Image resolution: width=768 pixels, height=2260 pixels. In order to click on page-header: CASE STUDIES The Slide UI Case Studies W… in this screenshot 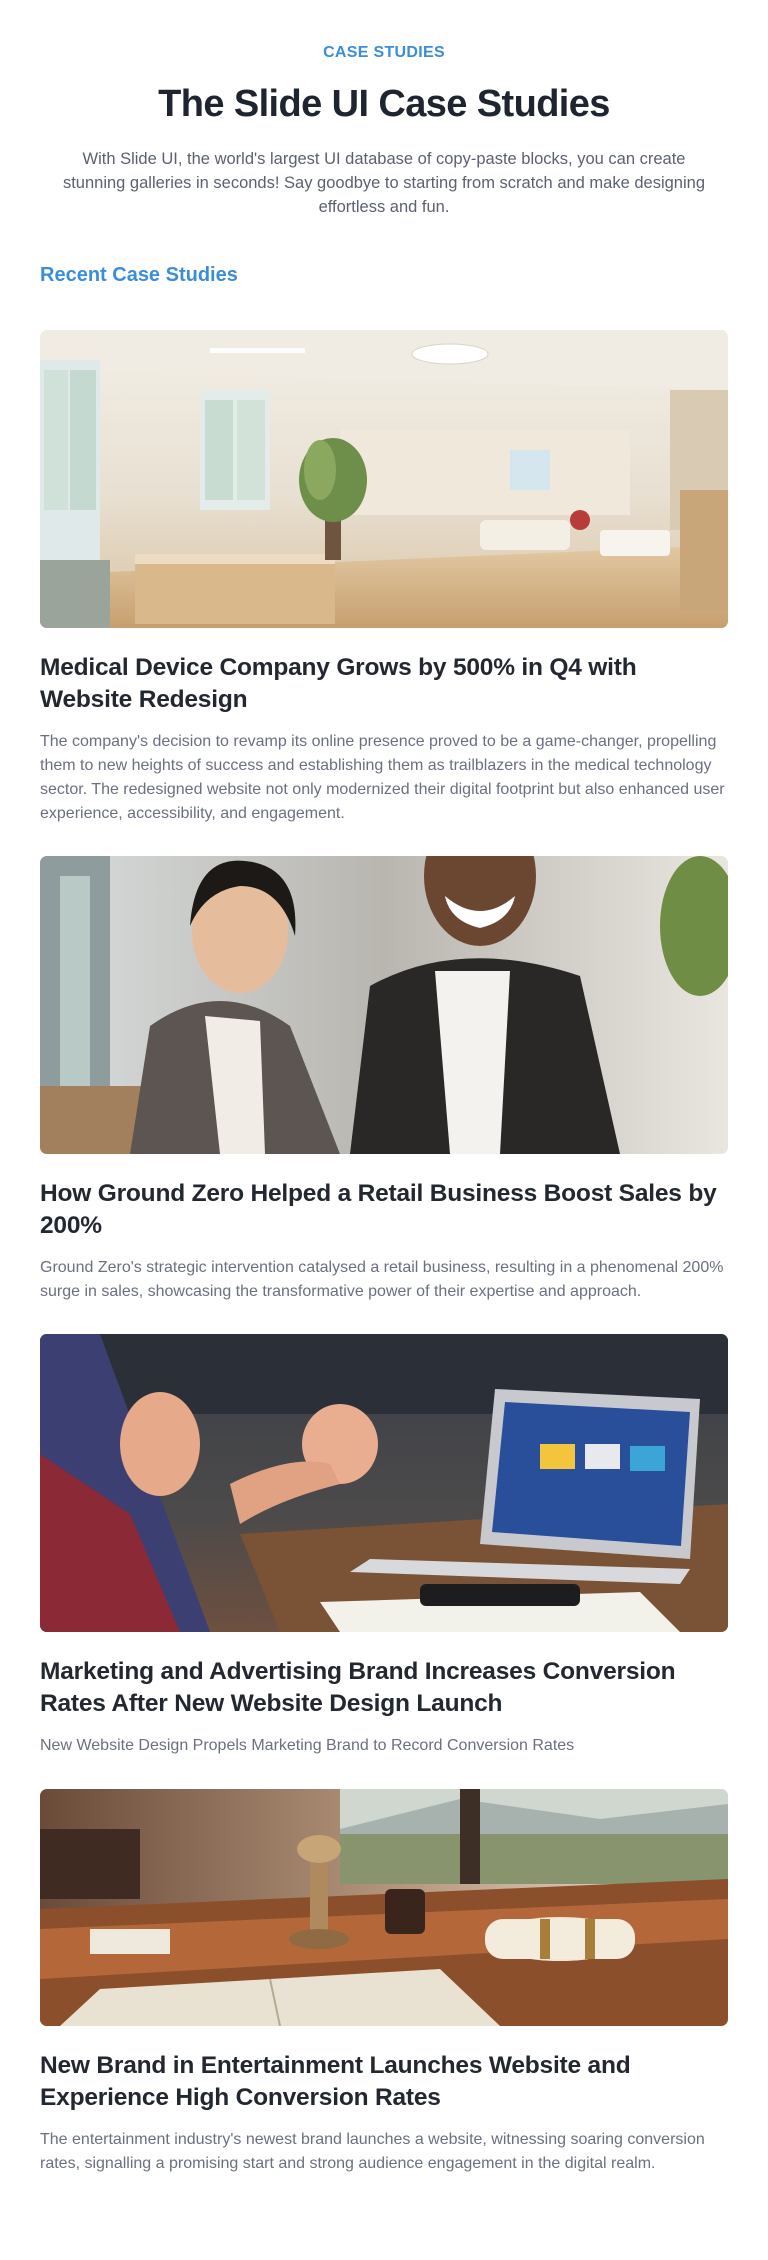, I will do `click(384, 109)`.